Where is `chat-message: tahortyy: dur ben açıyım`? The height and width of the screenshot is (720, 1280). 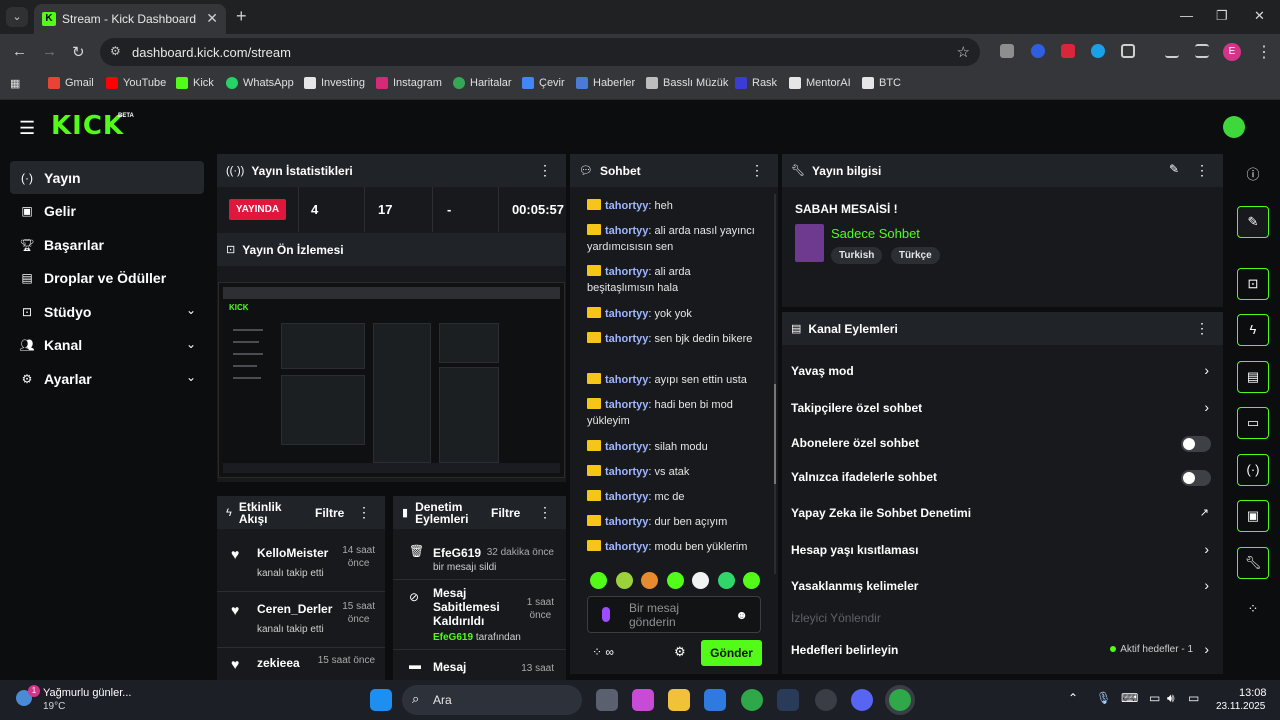 chat-message: tahortyy: dur ben açıyım is located at coordinates (673, 522).